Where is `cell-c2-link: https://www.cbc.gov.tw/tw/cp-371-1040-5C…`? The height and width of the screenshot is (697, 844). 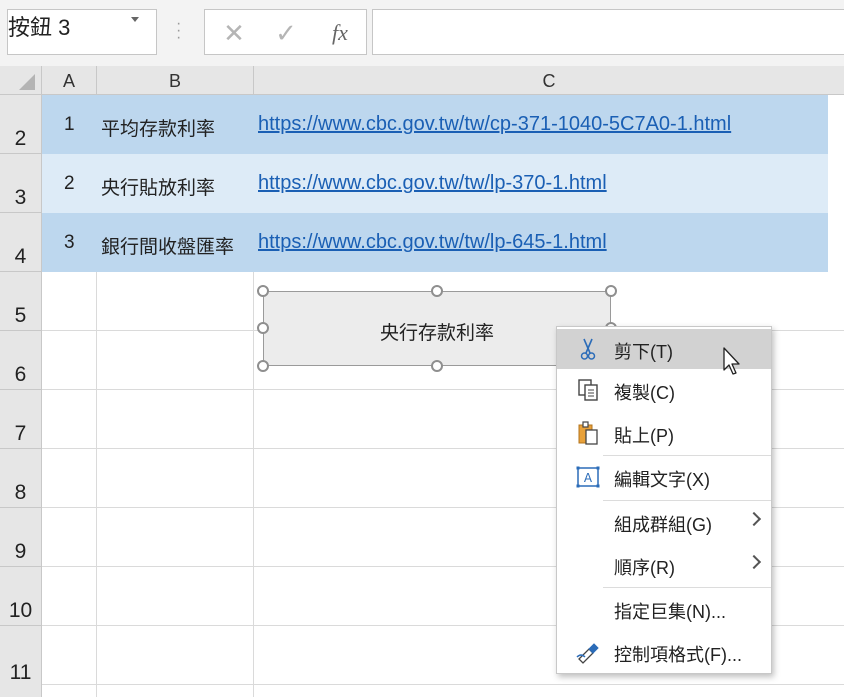
cell-c2-link: https://www.cbc.gov.tw/tw/cp-371-1040-5C… is located at coordinates (494, 124).